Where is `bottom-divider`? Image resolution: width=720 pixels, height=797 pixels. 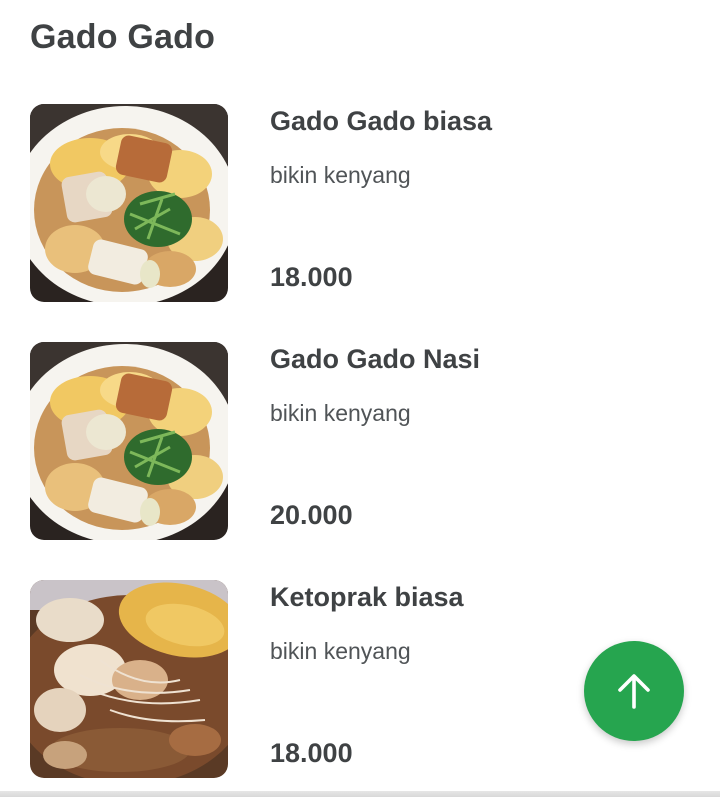 bottom-divider is located at coordinates (360, 794).